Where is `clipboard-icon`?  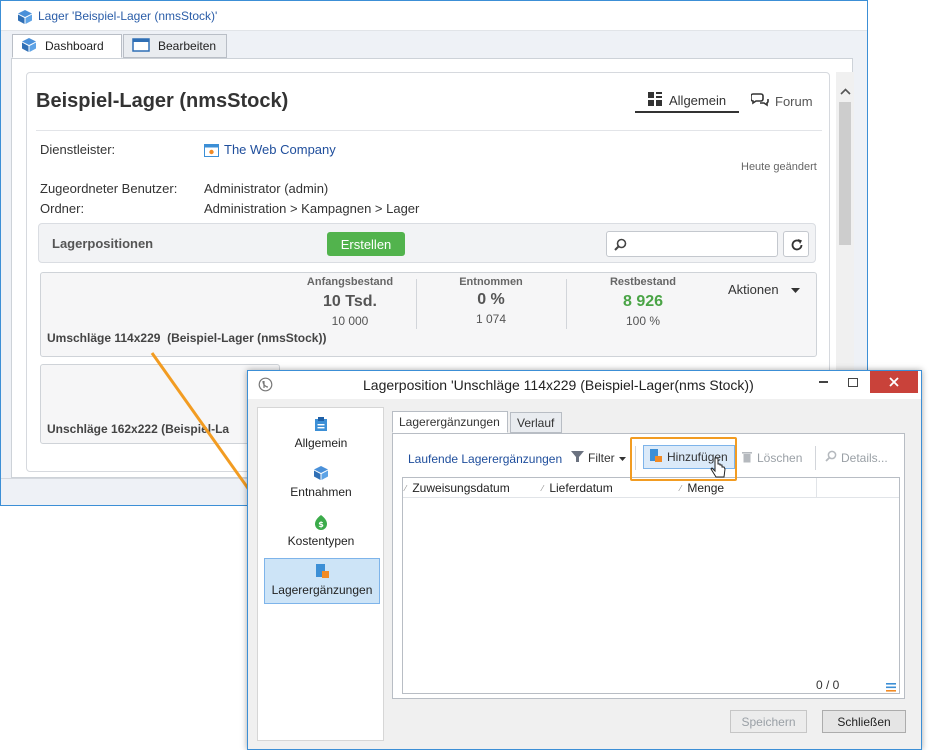
clipboard-icon is located at coordinates (321, 425).